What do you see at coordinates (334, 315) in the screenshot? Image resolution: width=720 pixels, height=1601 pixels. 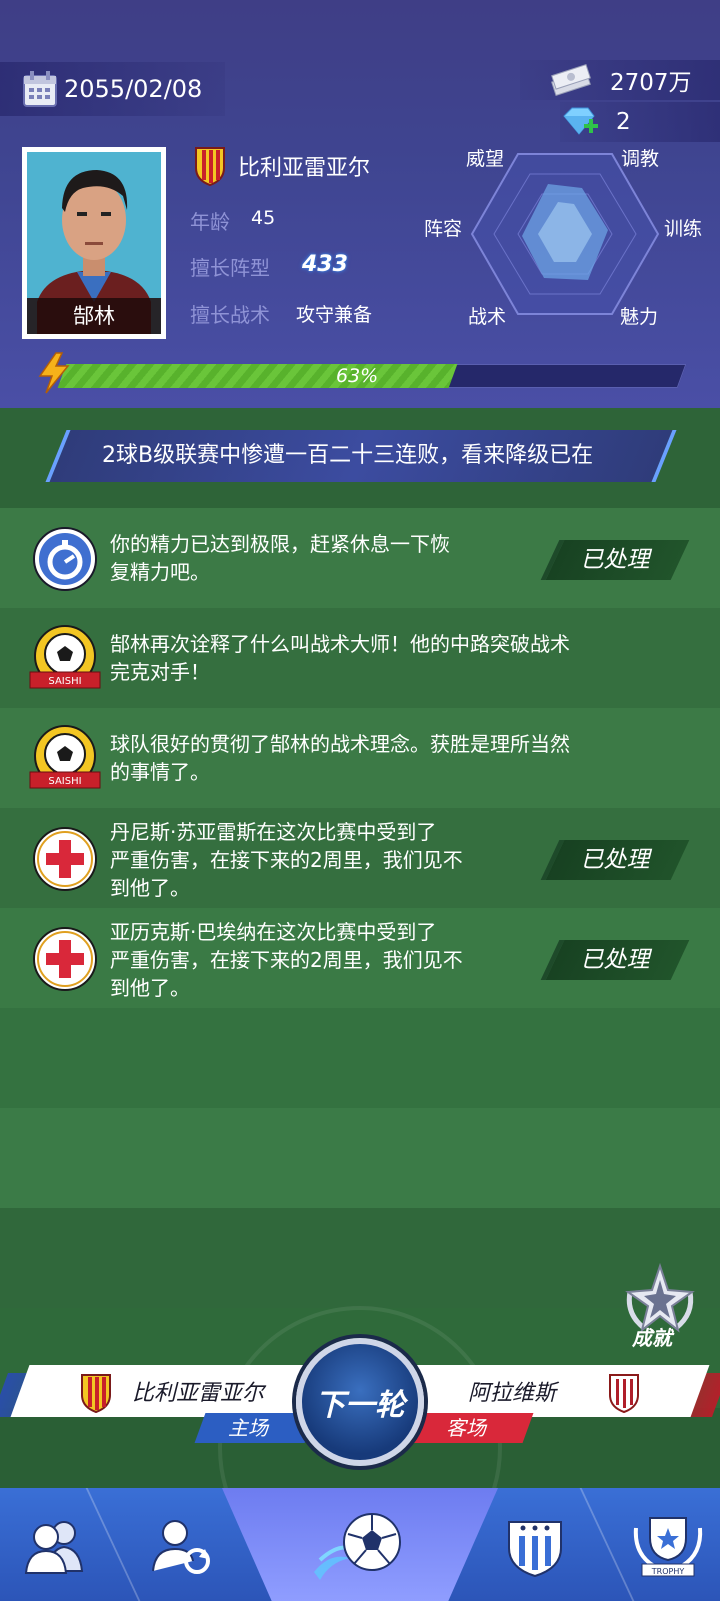 I see `tactic-value: 攻守兼备` at bounding box center [334, 315].